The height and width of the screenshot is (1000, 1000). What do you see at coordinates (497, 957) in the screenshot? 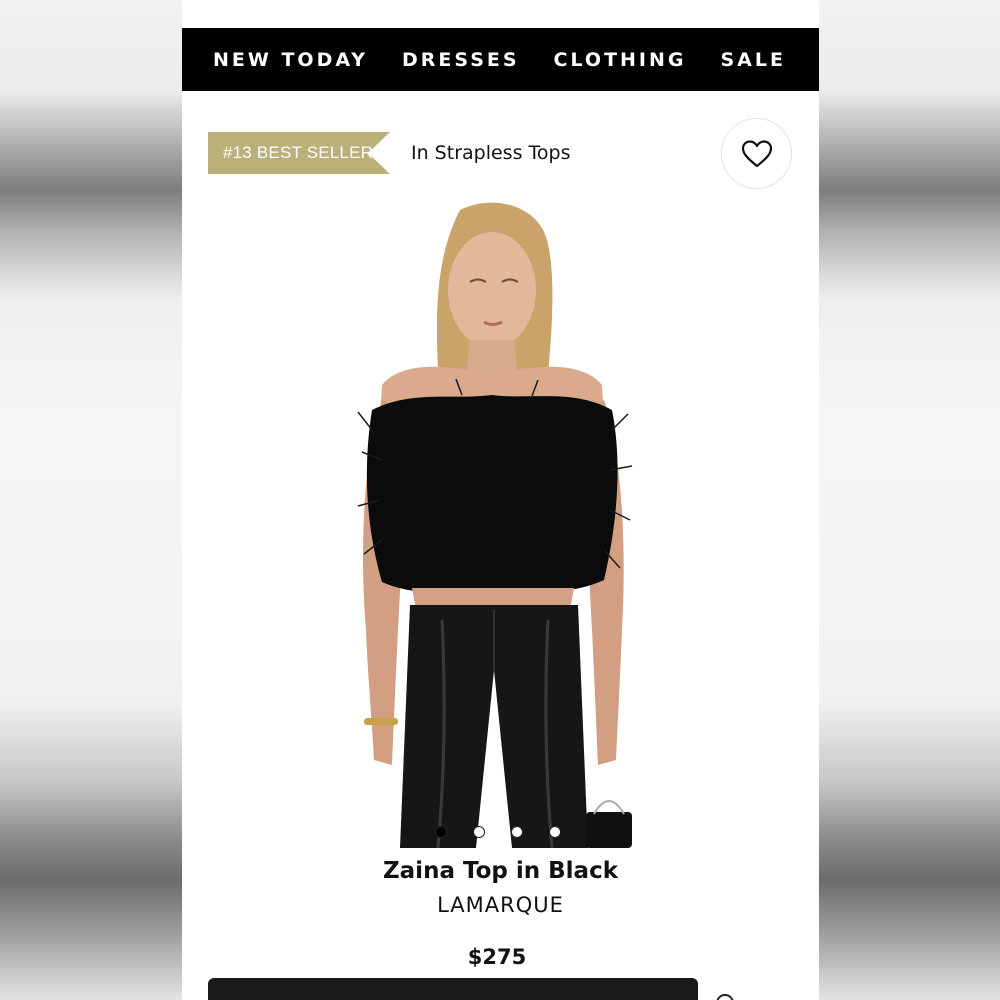
I see `product-price: $275` at bounding box center [497, 957].